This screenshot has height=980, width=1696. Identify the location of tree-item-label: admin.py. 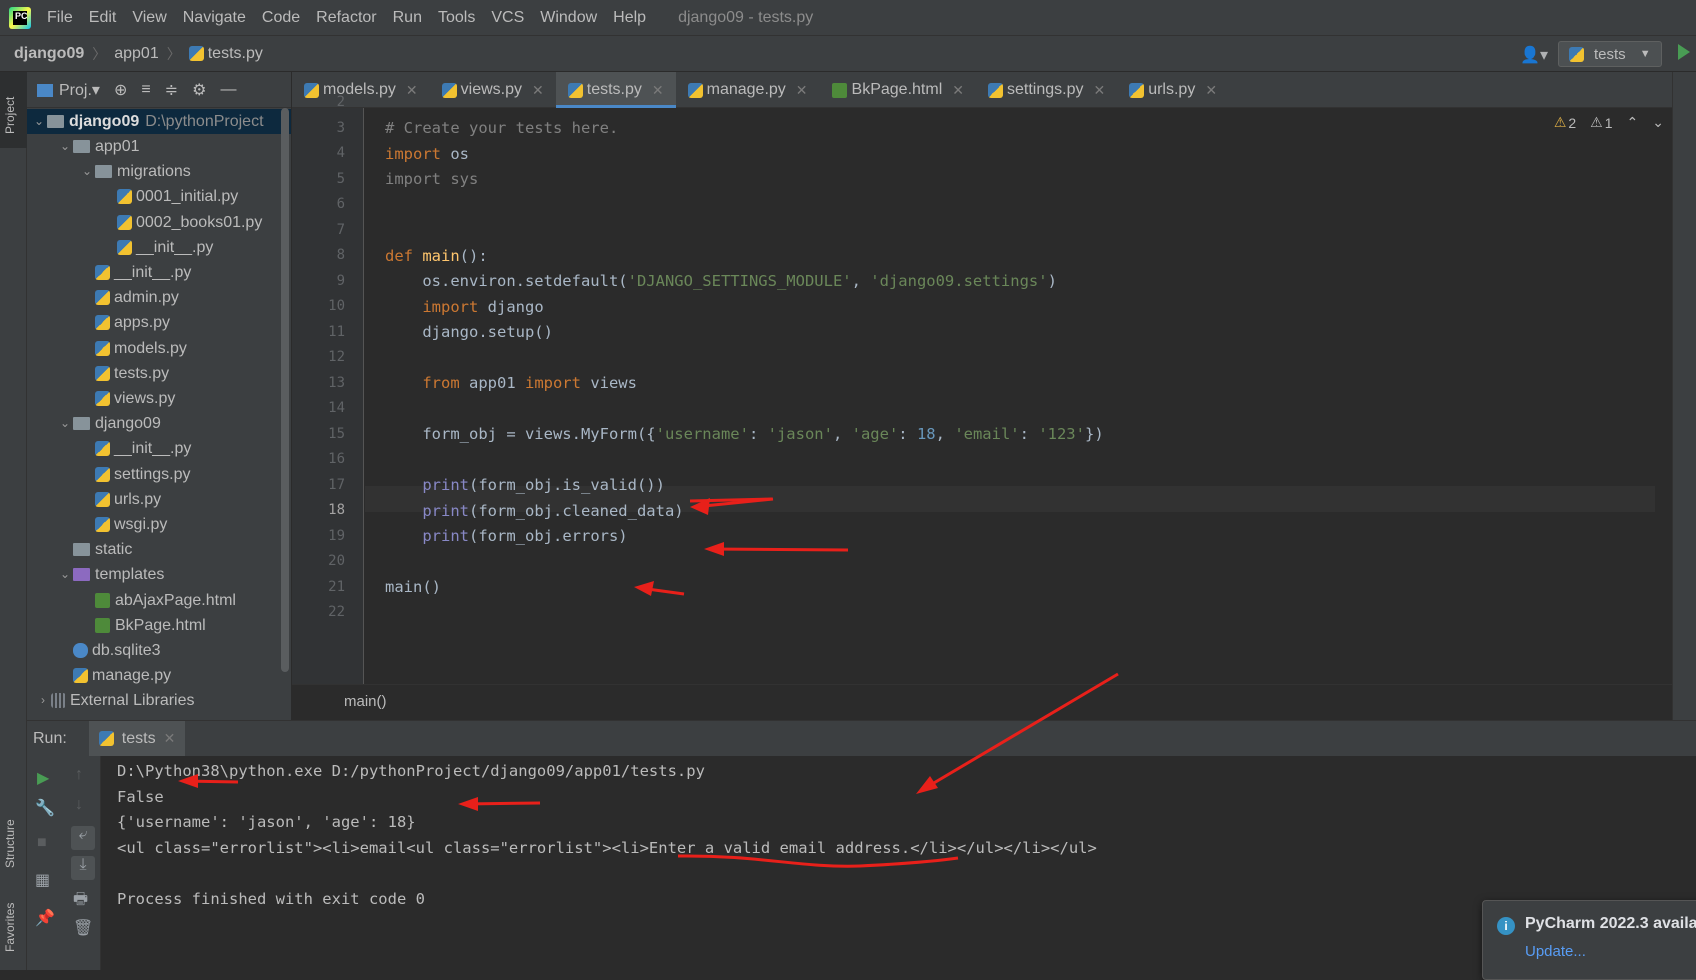
(146, 298).